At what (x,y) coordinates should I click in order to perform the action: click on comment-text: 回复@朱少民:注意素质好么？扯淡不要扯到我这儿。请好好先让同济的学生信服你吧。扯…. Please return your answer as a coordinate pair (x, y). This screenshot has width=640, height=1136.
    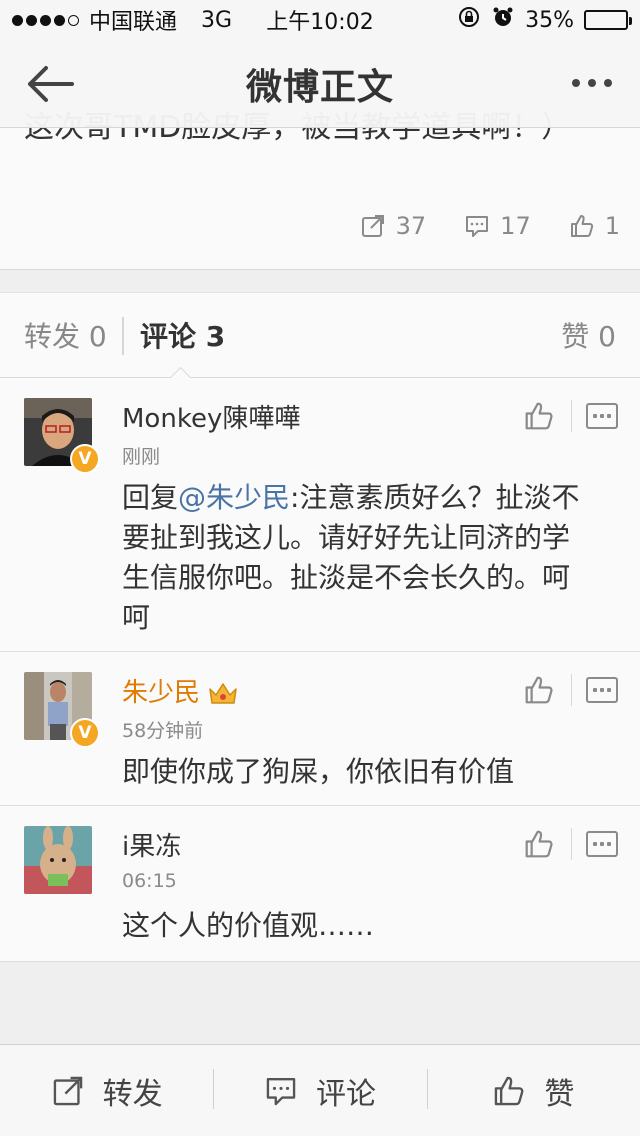
    Looking at the image, I should click on (352, 558).